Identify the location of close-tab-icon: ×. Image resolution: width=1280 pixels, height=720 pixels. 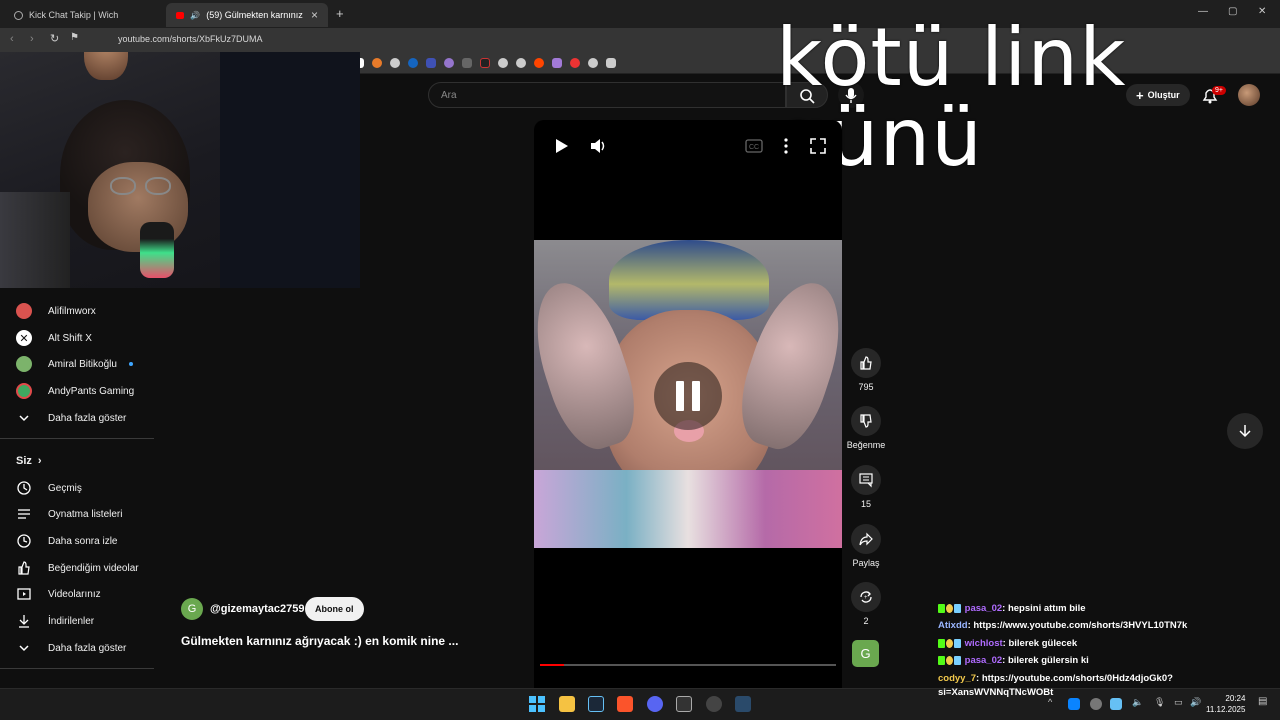
(314, 15).